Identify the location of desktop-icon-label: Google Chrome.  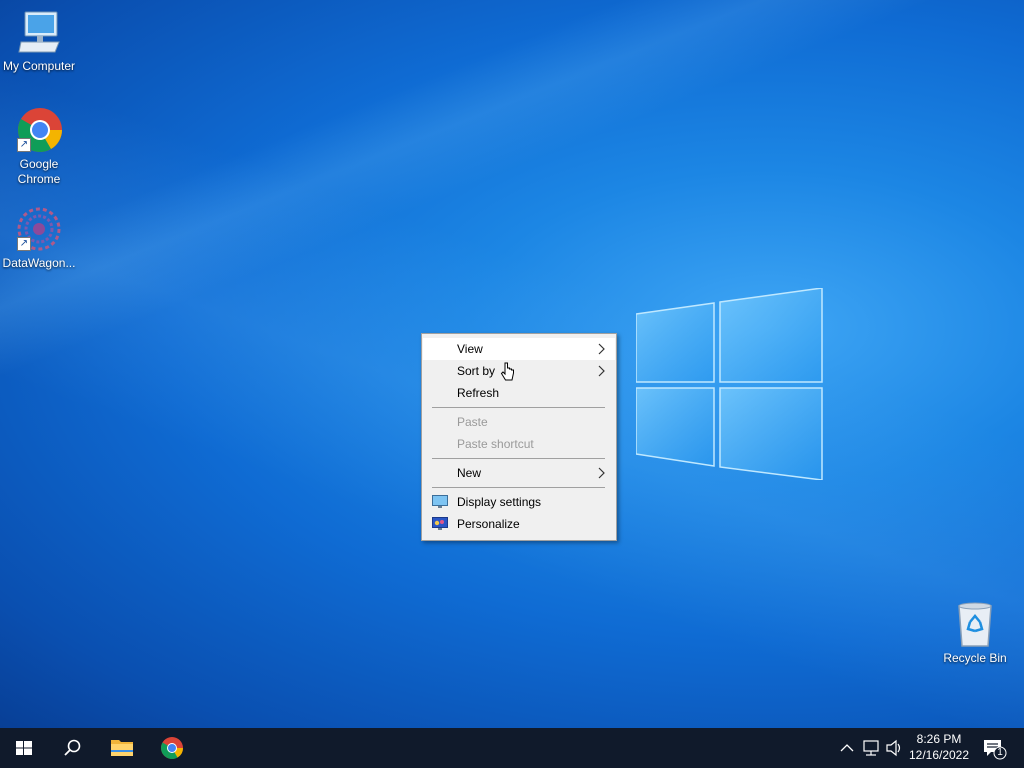
(39, 171).